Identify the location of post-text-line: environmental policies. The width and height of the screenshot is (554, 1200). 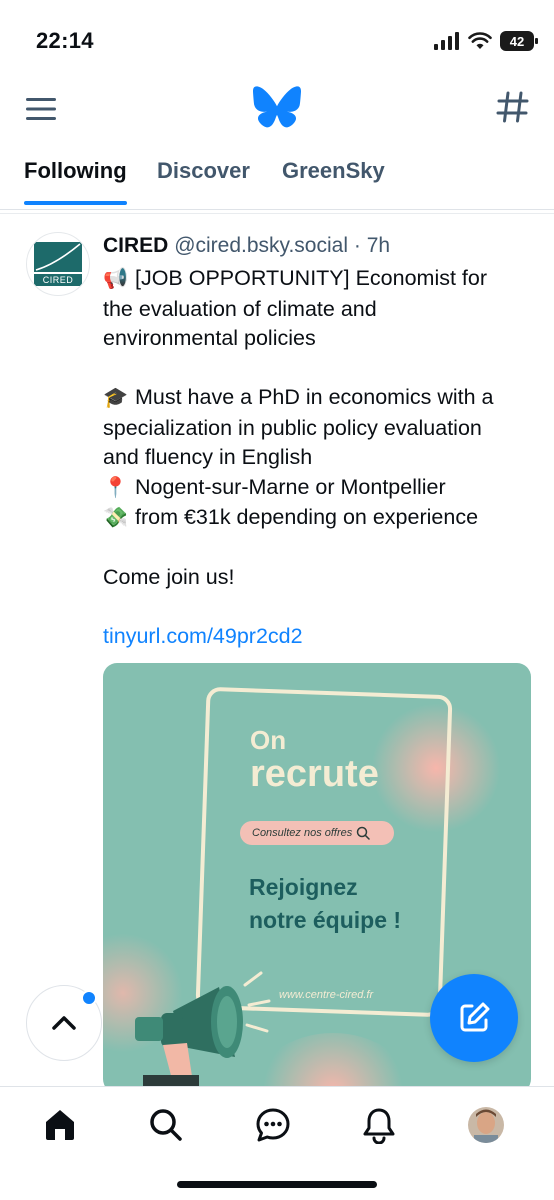
(323, 339).